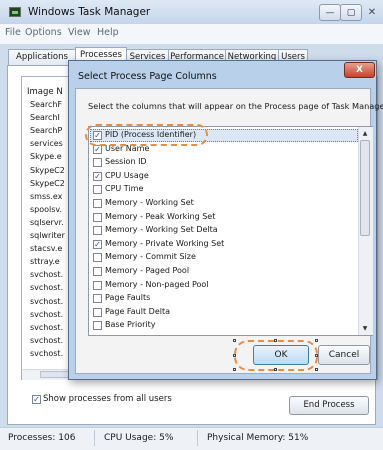  Describe the element at coordinates (45, 92) in the screenshot. I see `column-header-image-name: Image N` at that location.